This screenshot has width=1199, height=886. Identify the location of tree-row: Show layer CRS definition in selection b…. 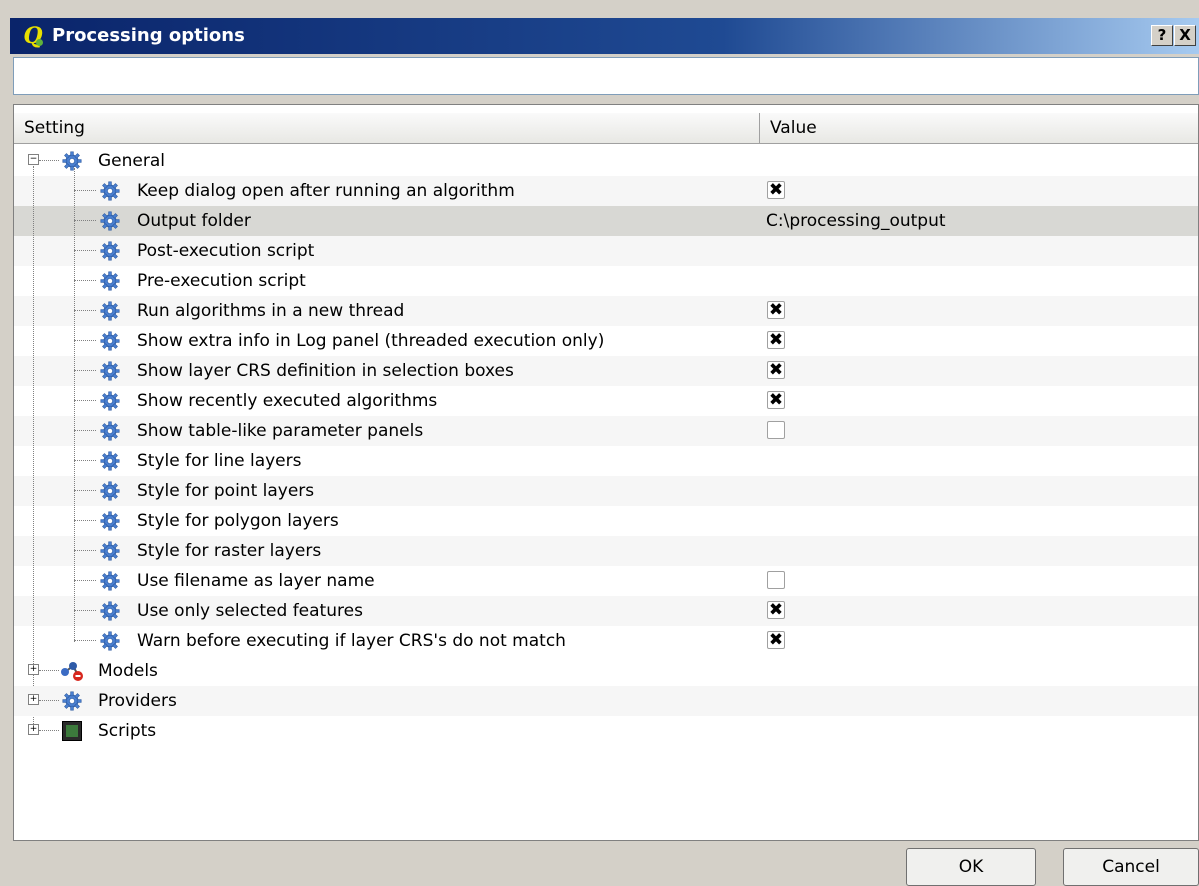
(606, 371).